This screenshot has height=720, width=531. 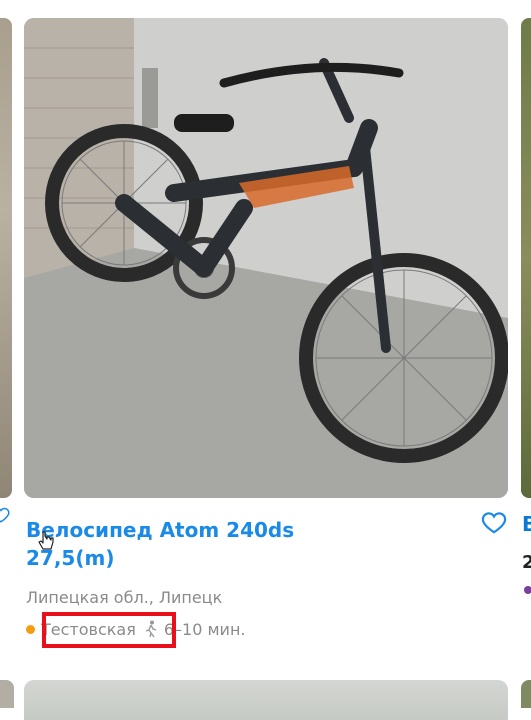 I want to click on next-listing-metro-dot, so click(x=527, y=590).